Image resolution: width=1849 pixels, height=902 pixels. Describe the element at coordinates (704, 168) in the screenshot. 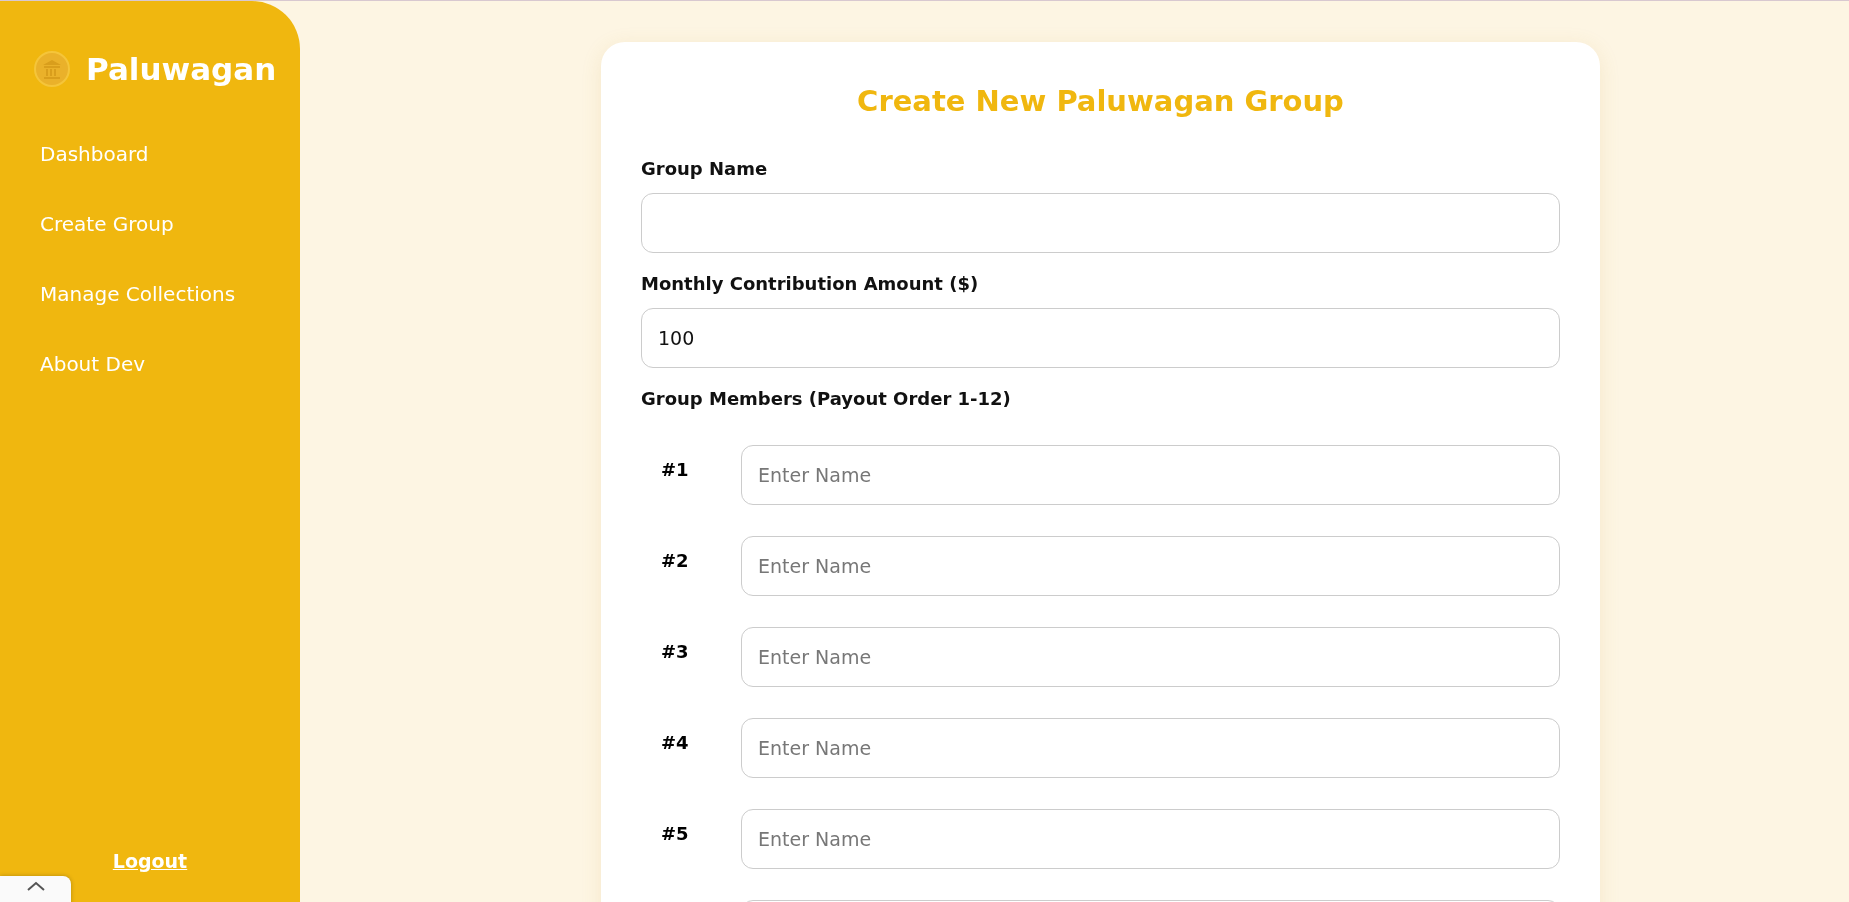

I see `field-label: Group Name` at that location.